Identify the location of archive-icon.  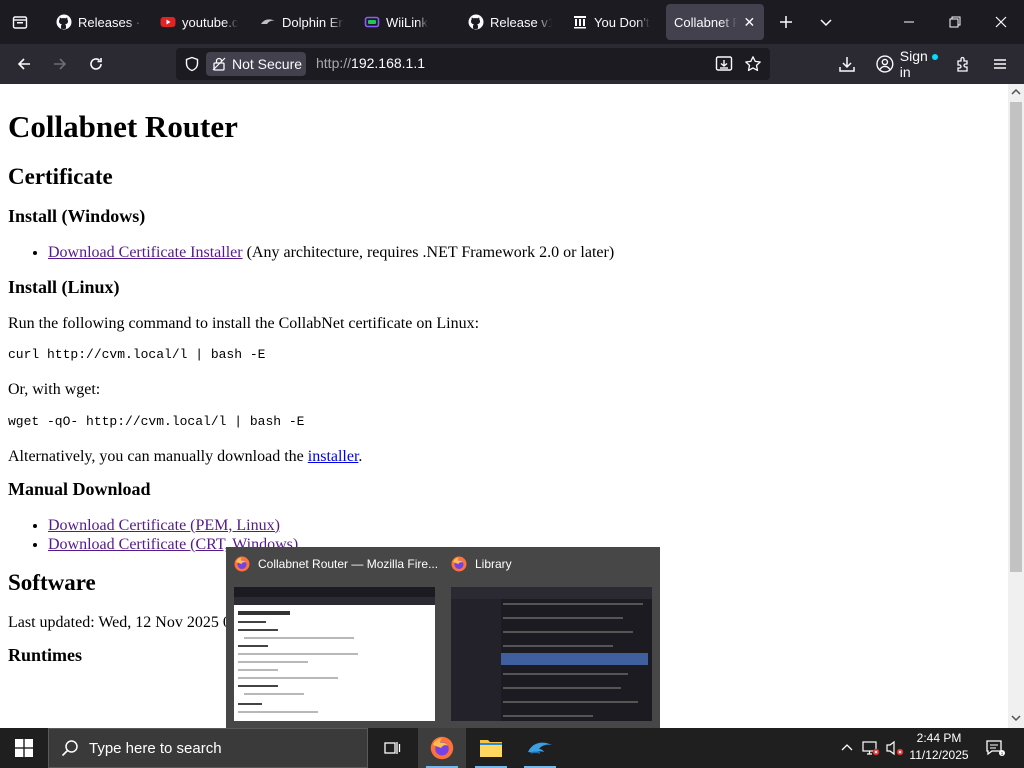
(580, 22).